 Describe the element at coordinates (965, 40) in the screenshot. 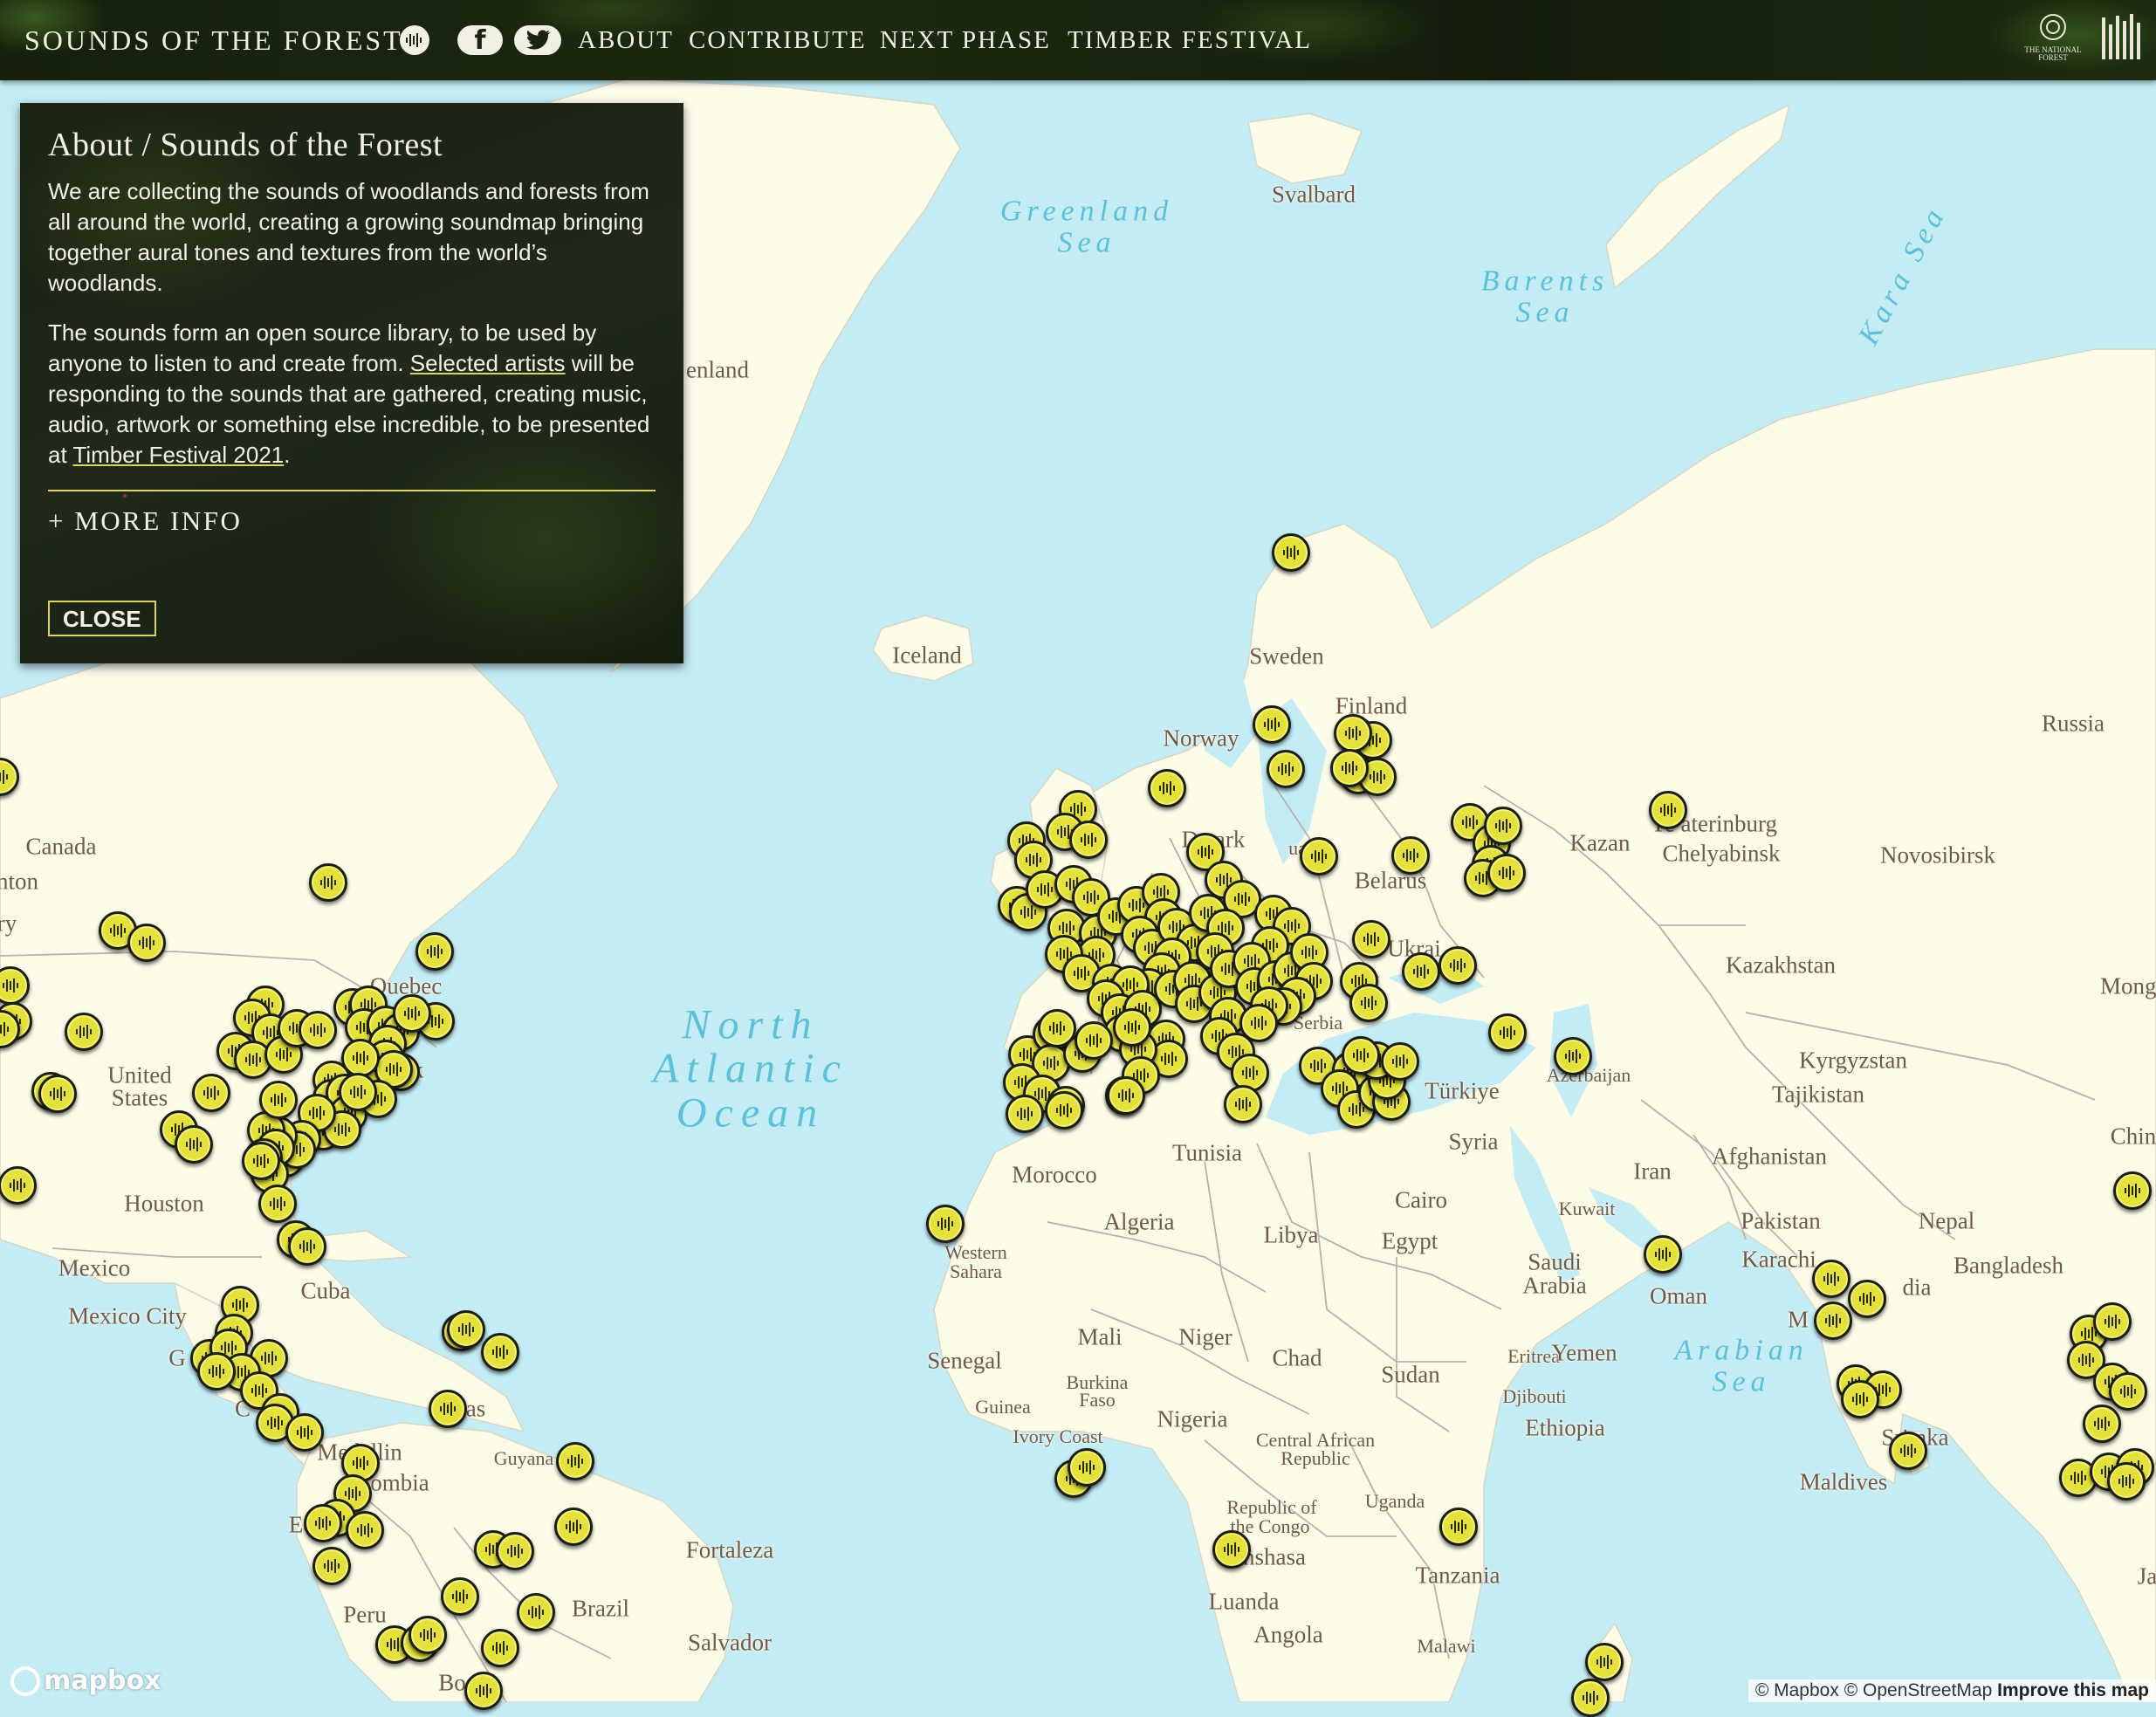

I see `nav-next-phase: NEXT PHASE` at that location.